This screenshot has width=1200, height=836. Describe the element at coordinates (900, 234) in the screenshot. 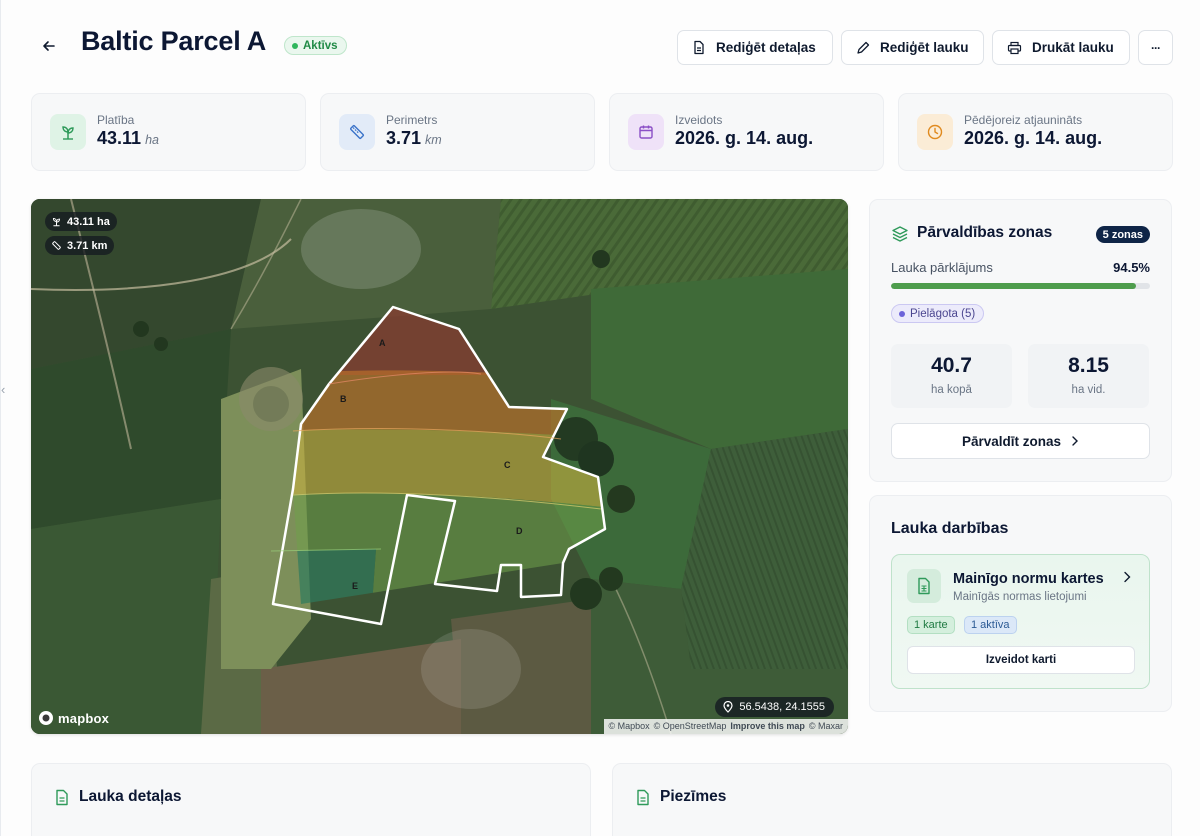

I see `layers-icon` at that location.